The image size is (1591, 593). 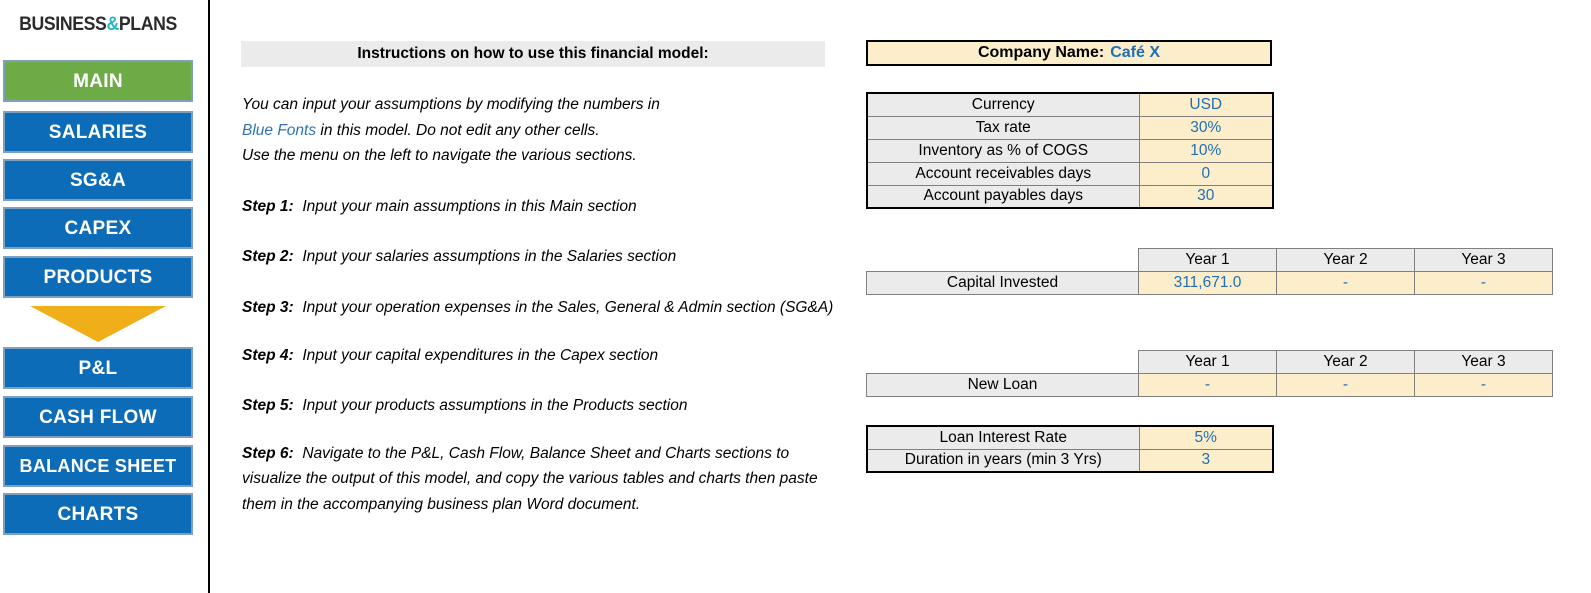 I want to click on capital-invested-year-2: -, so click(x=1345, y=283).